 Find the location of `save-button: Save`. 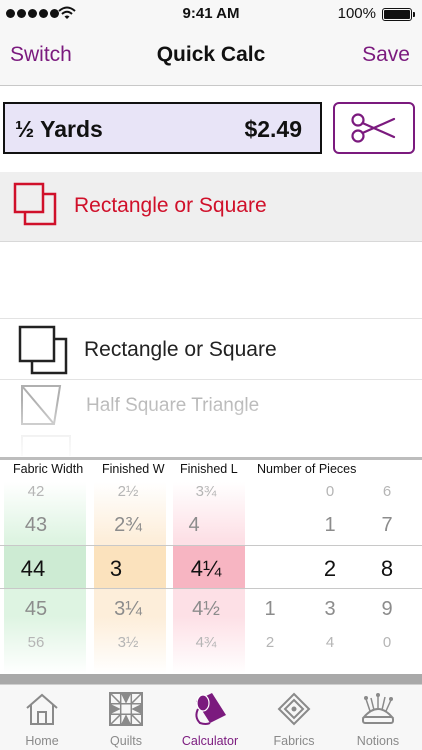

save-button: Save is located at coordinates (386, 55).